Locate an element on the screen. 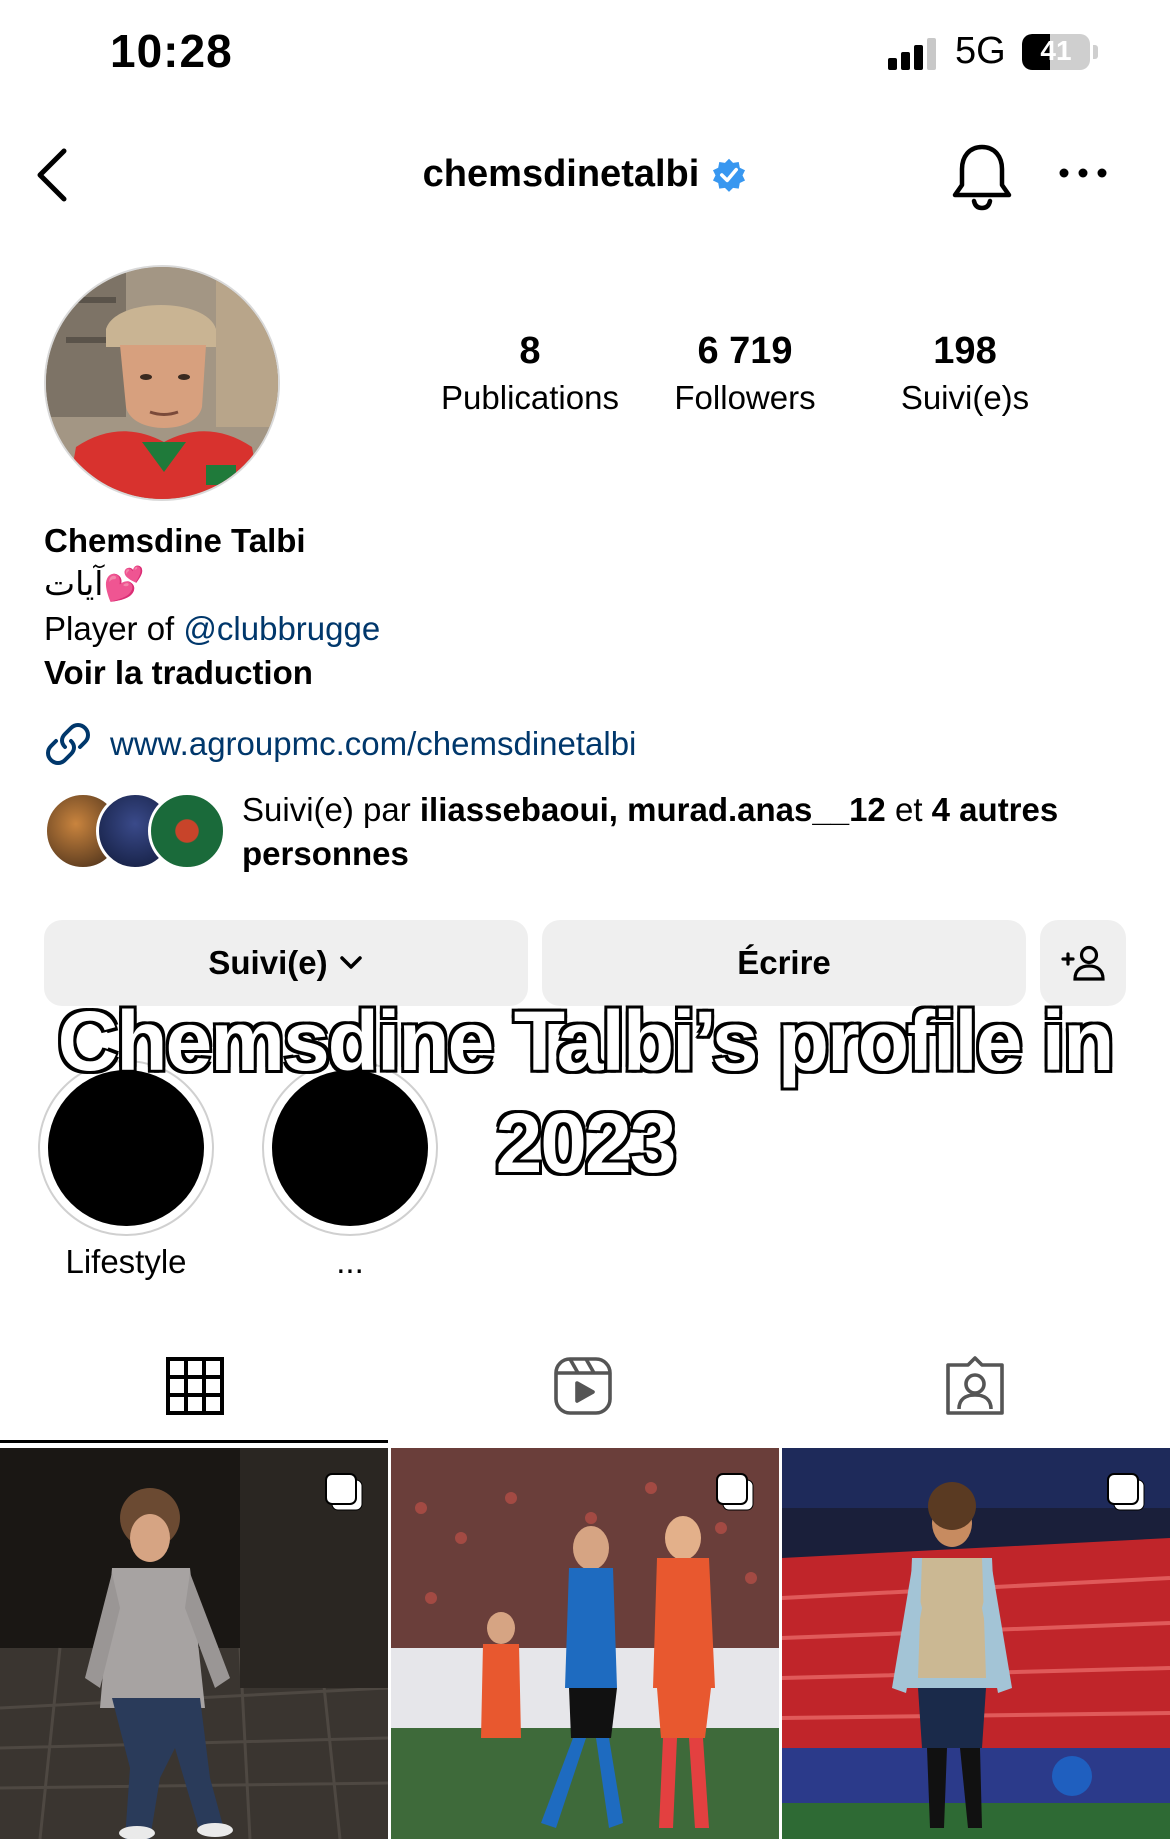  followers-count: 6 719 is located at coordinates (745, 351).